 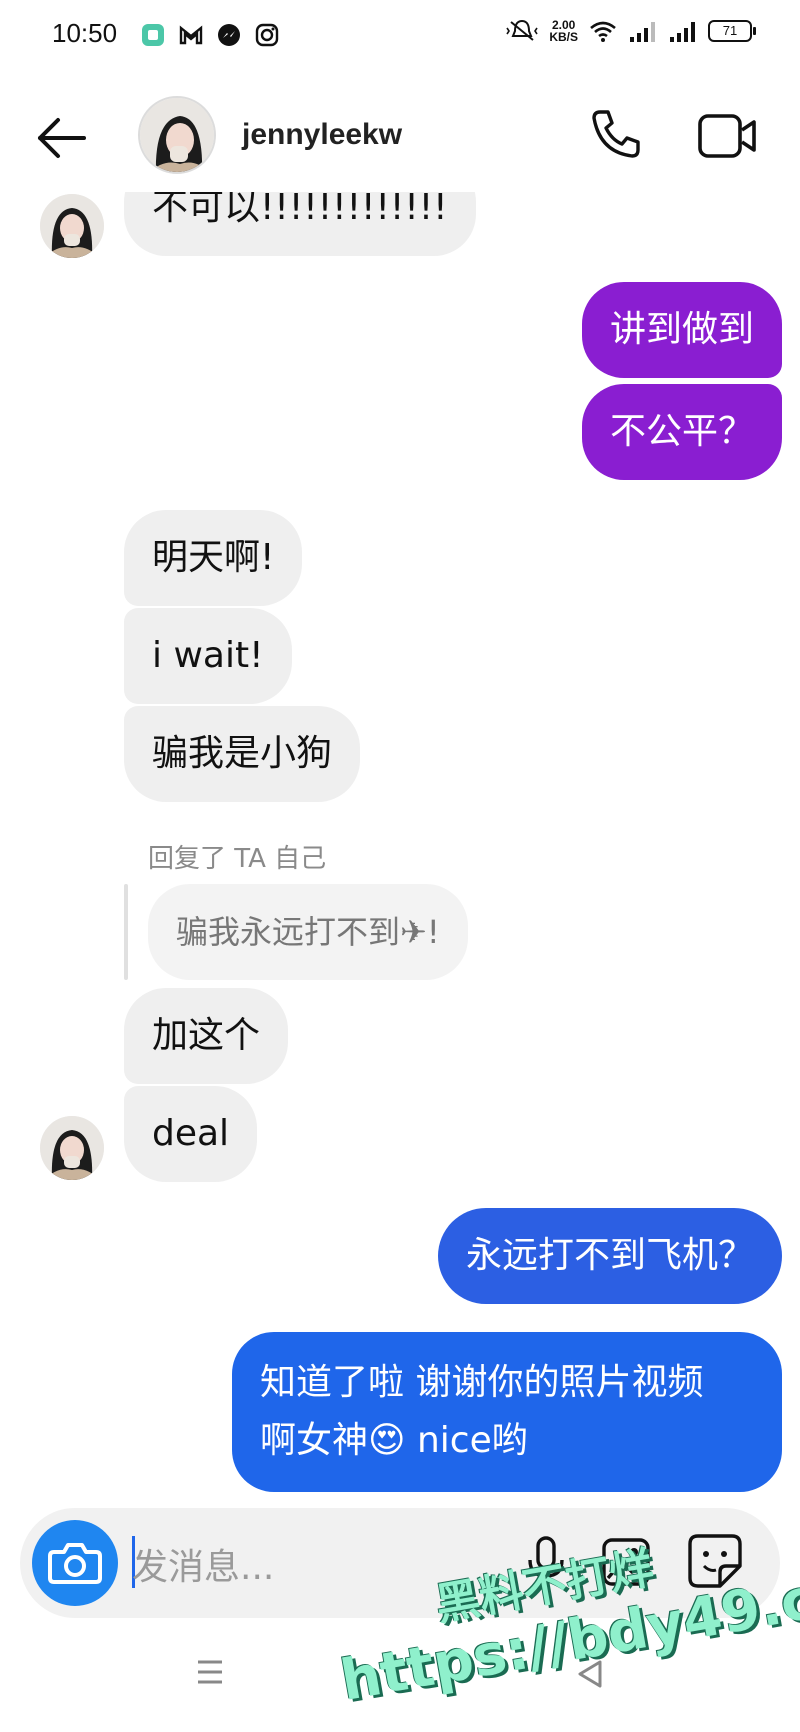 I want to click on contact-avatar, so click(x=177, y=135).